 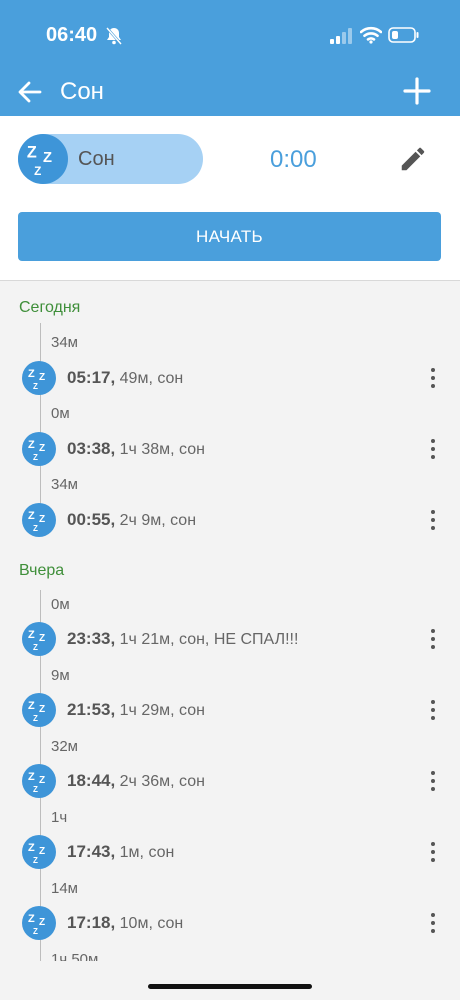 What do you see at coordinates (207, 639) in the screenshot?
I see `entry-details: 1ч 21м, сон, НЕ СПАЛ!!!` at bounding box center [207, 639].